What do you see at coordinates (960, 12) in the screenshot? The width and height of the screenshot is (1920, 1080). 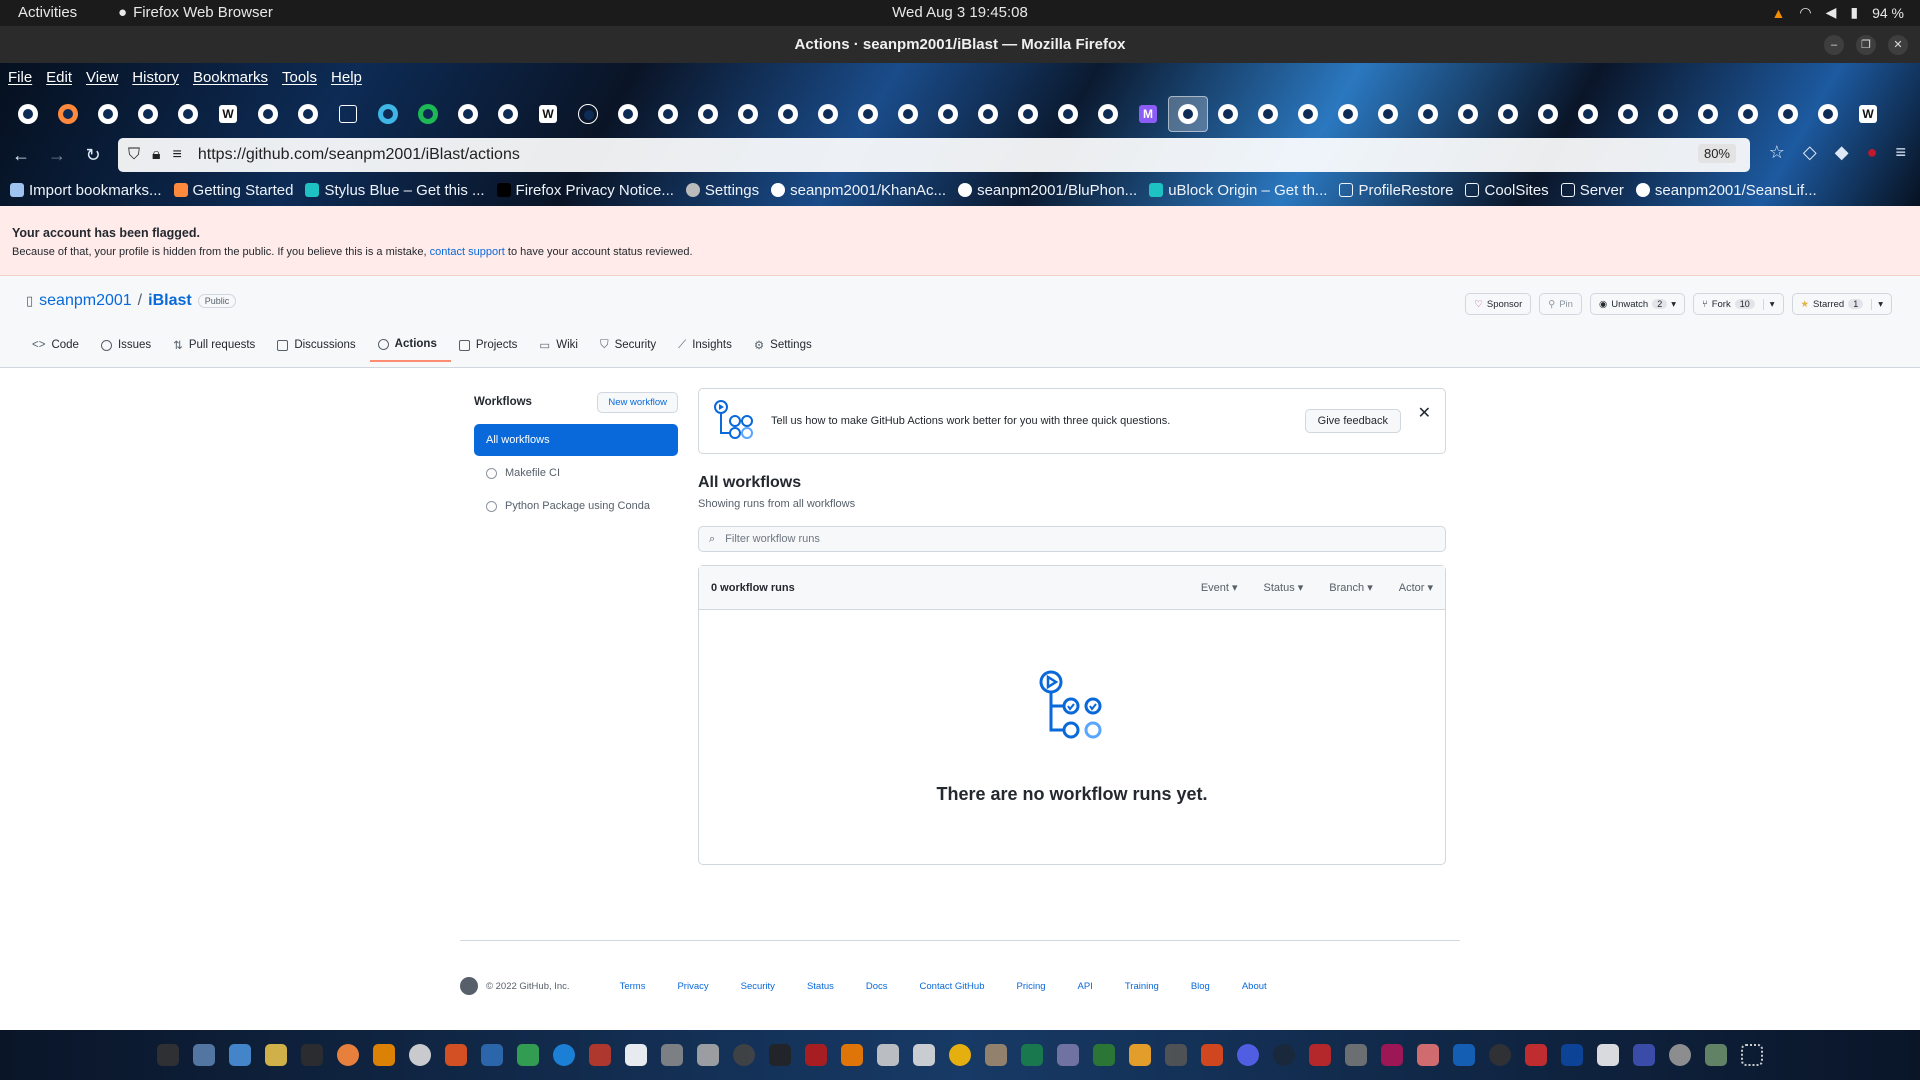 I see `clock: Wed Aug 3 19:45:08` at bounding box center [960, 12].